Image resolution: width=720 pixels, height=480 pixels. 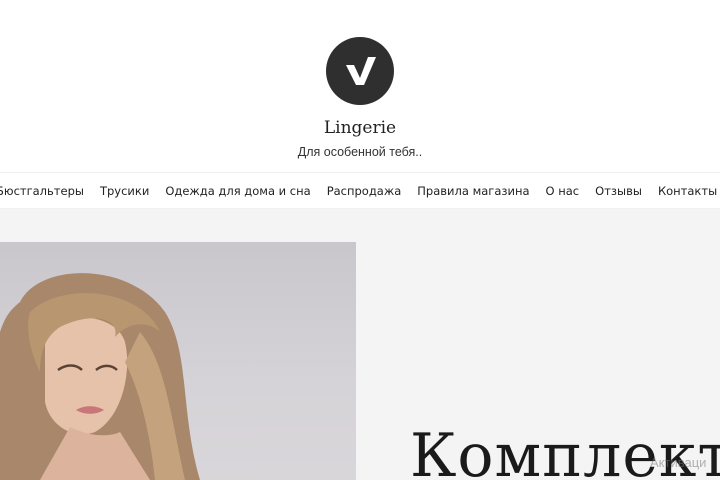 I want to click on site-logo, so click(x=360, y=71).